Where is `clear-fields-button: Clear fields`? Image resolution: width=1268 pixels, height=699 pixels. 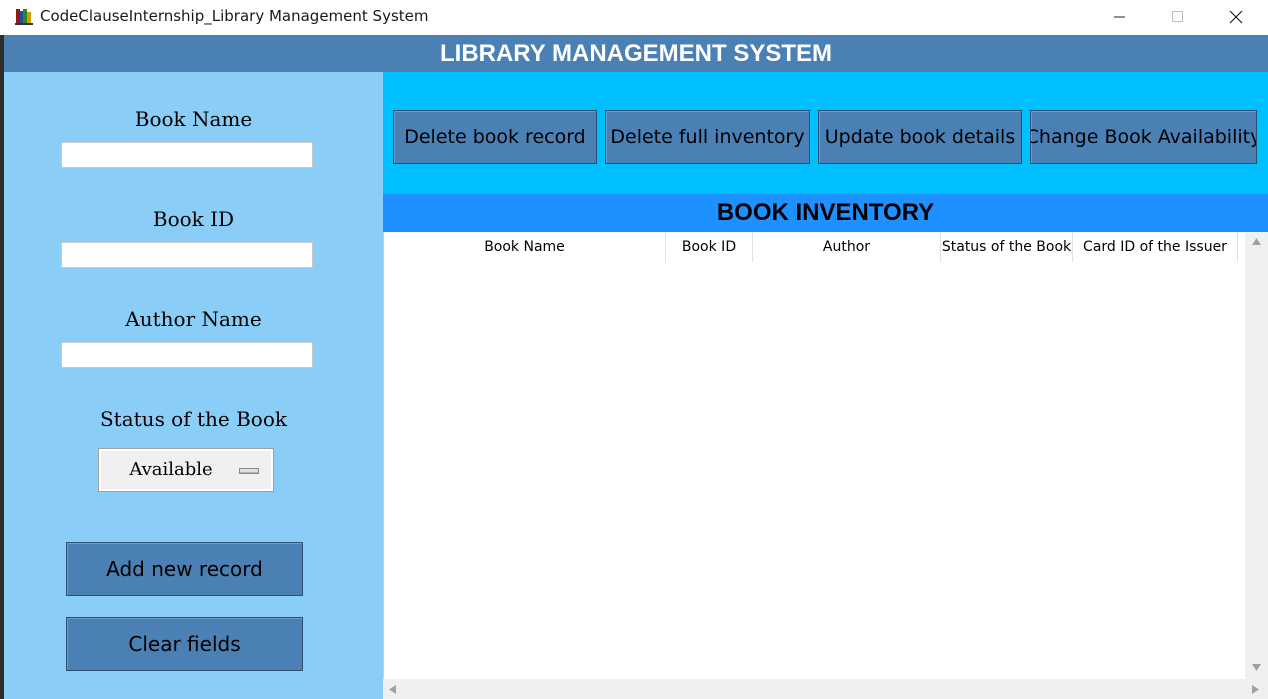 clear-fields-button: Clear fields is located at coordinates (184, 644).